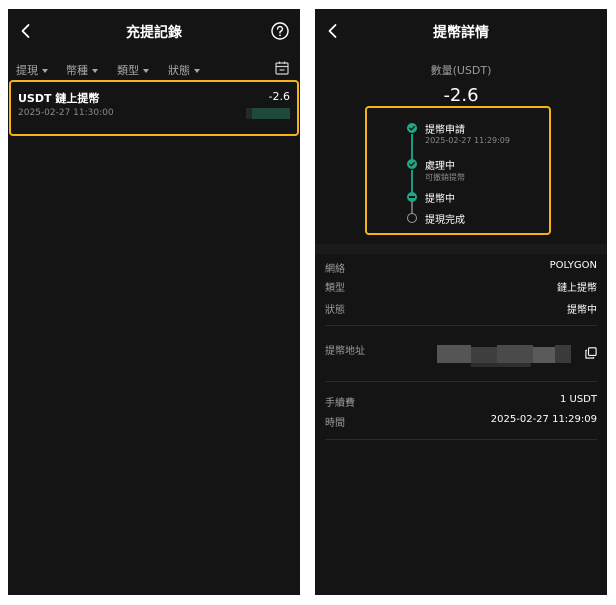  Describe the element at coordinates (268, 113) in the screenshot. I see `redacted-status` at that location.